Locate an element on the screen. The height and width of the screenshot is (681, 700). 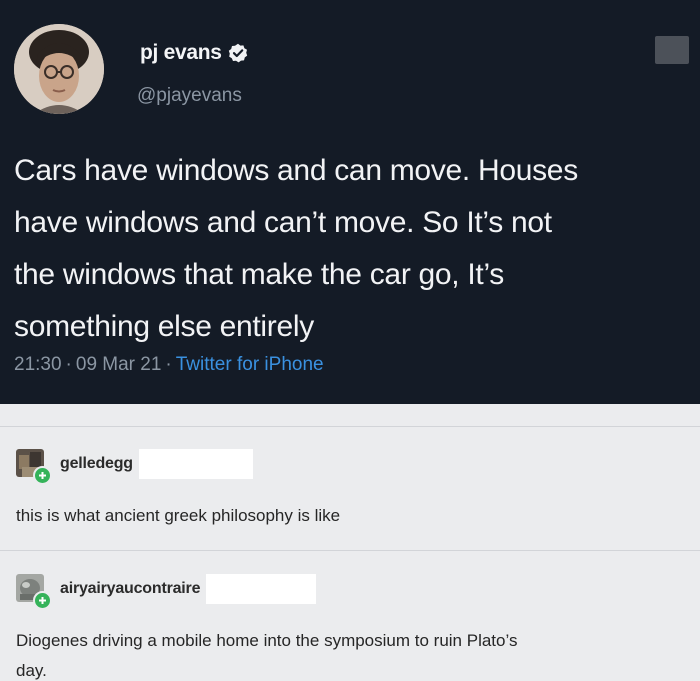
tweet-date: 09 Mar 21 is located at coordinates (119, 364).